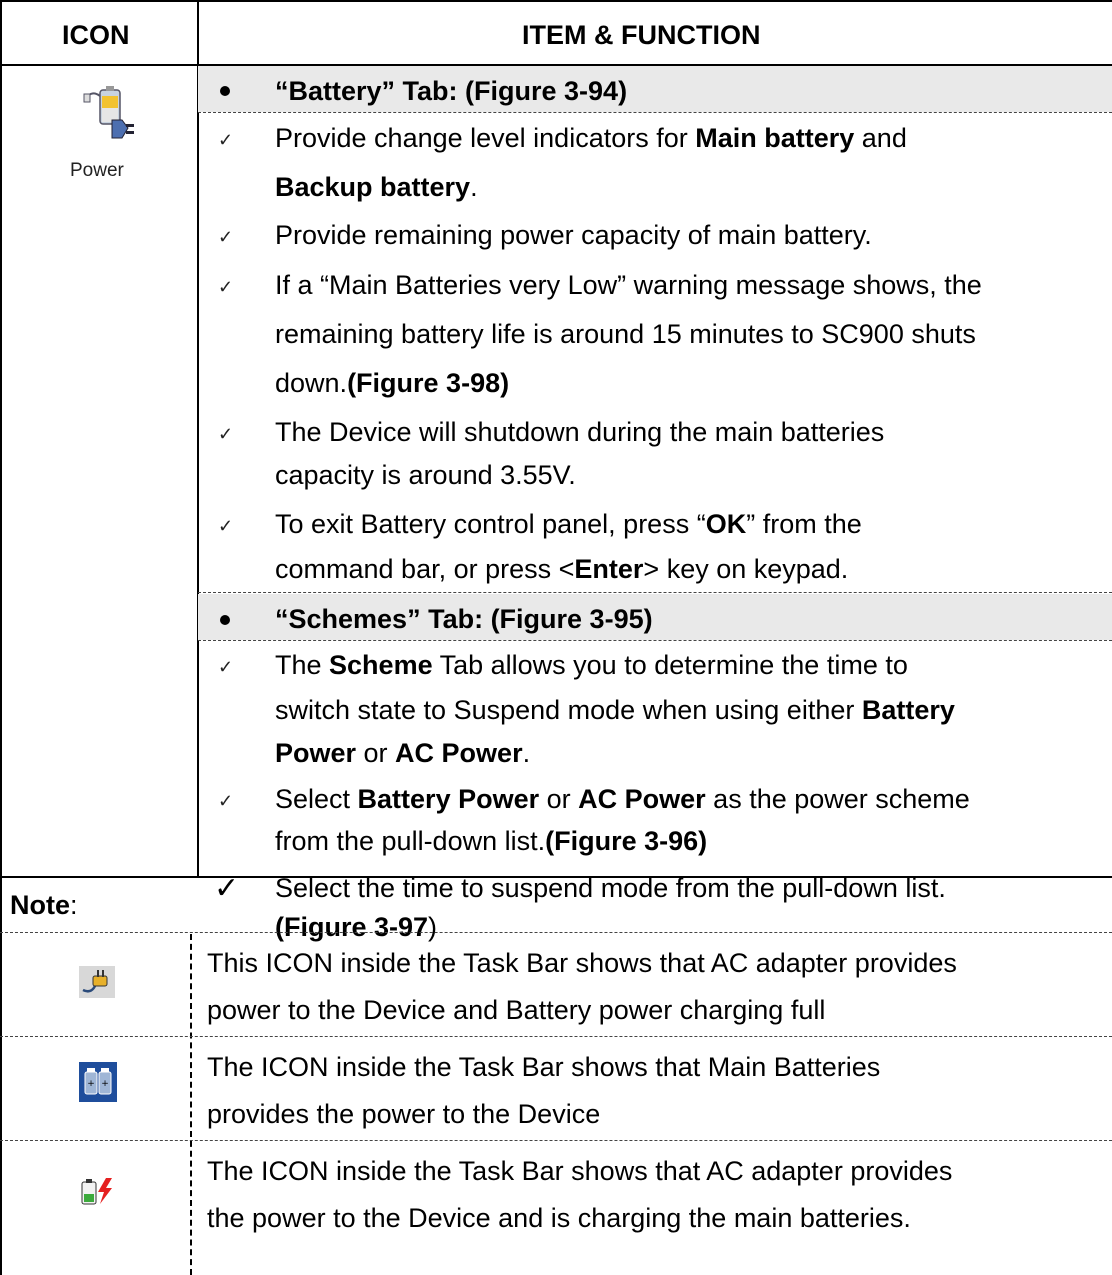  What do you see at coordinates (641, 35) in the screenshot?
I see `header-item-function: ITEM & FUNCTION` at bounding box center [641, 35].